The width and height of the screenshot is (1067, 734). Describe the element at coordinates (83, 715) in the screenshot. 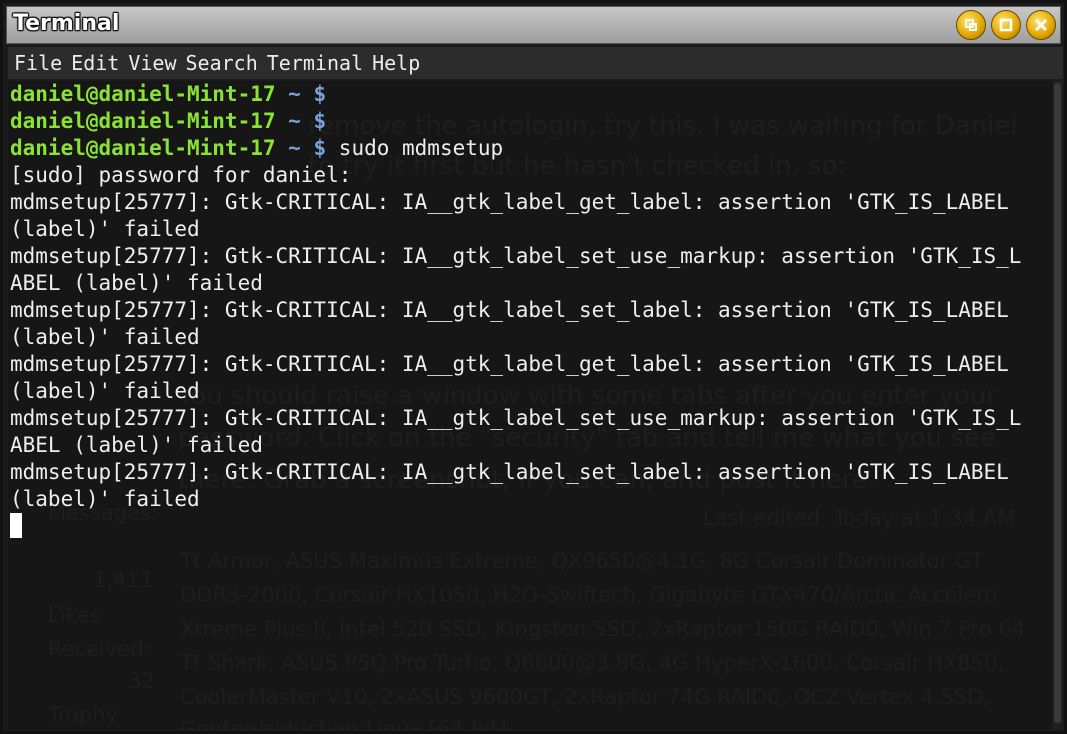

I see `ghost-line: Trophy` at that location.